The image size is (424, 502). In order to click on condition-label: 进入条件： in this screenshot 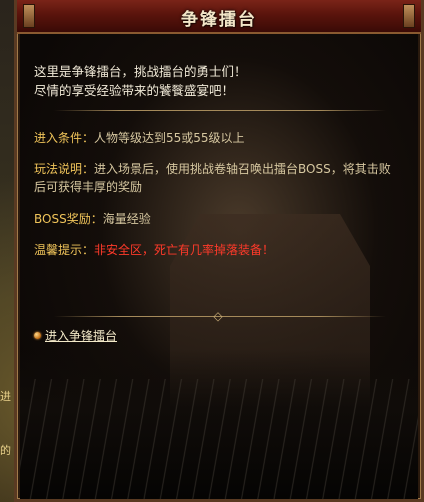, I will do `click(64, 138)`.